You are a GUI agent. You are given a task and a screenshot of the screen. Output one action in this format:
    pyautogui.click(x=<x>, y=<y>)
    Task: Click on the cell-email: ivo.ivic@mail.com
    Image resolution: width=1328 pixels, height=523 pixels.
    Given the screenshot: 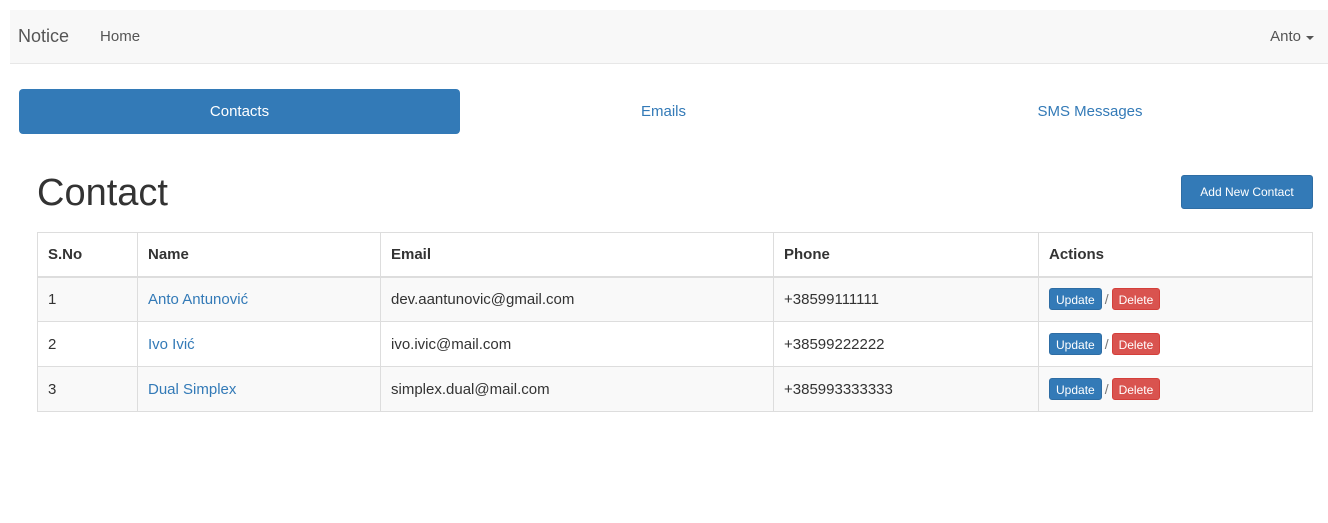 What is the action you would take?
    pyautogui.click(x=577, y=344)
    